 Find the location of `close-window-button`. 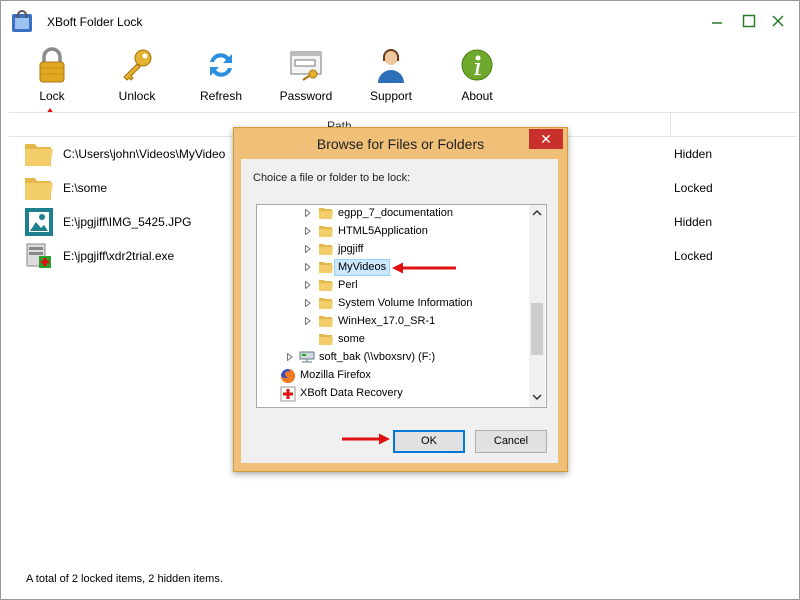

close-window-button is located at coordinates (778, 21).